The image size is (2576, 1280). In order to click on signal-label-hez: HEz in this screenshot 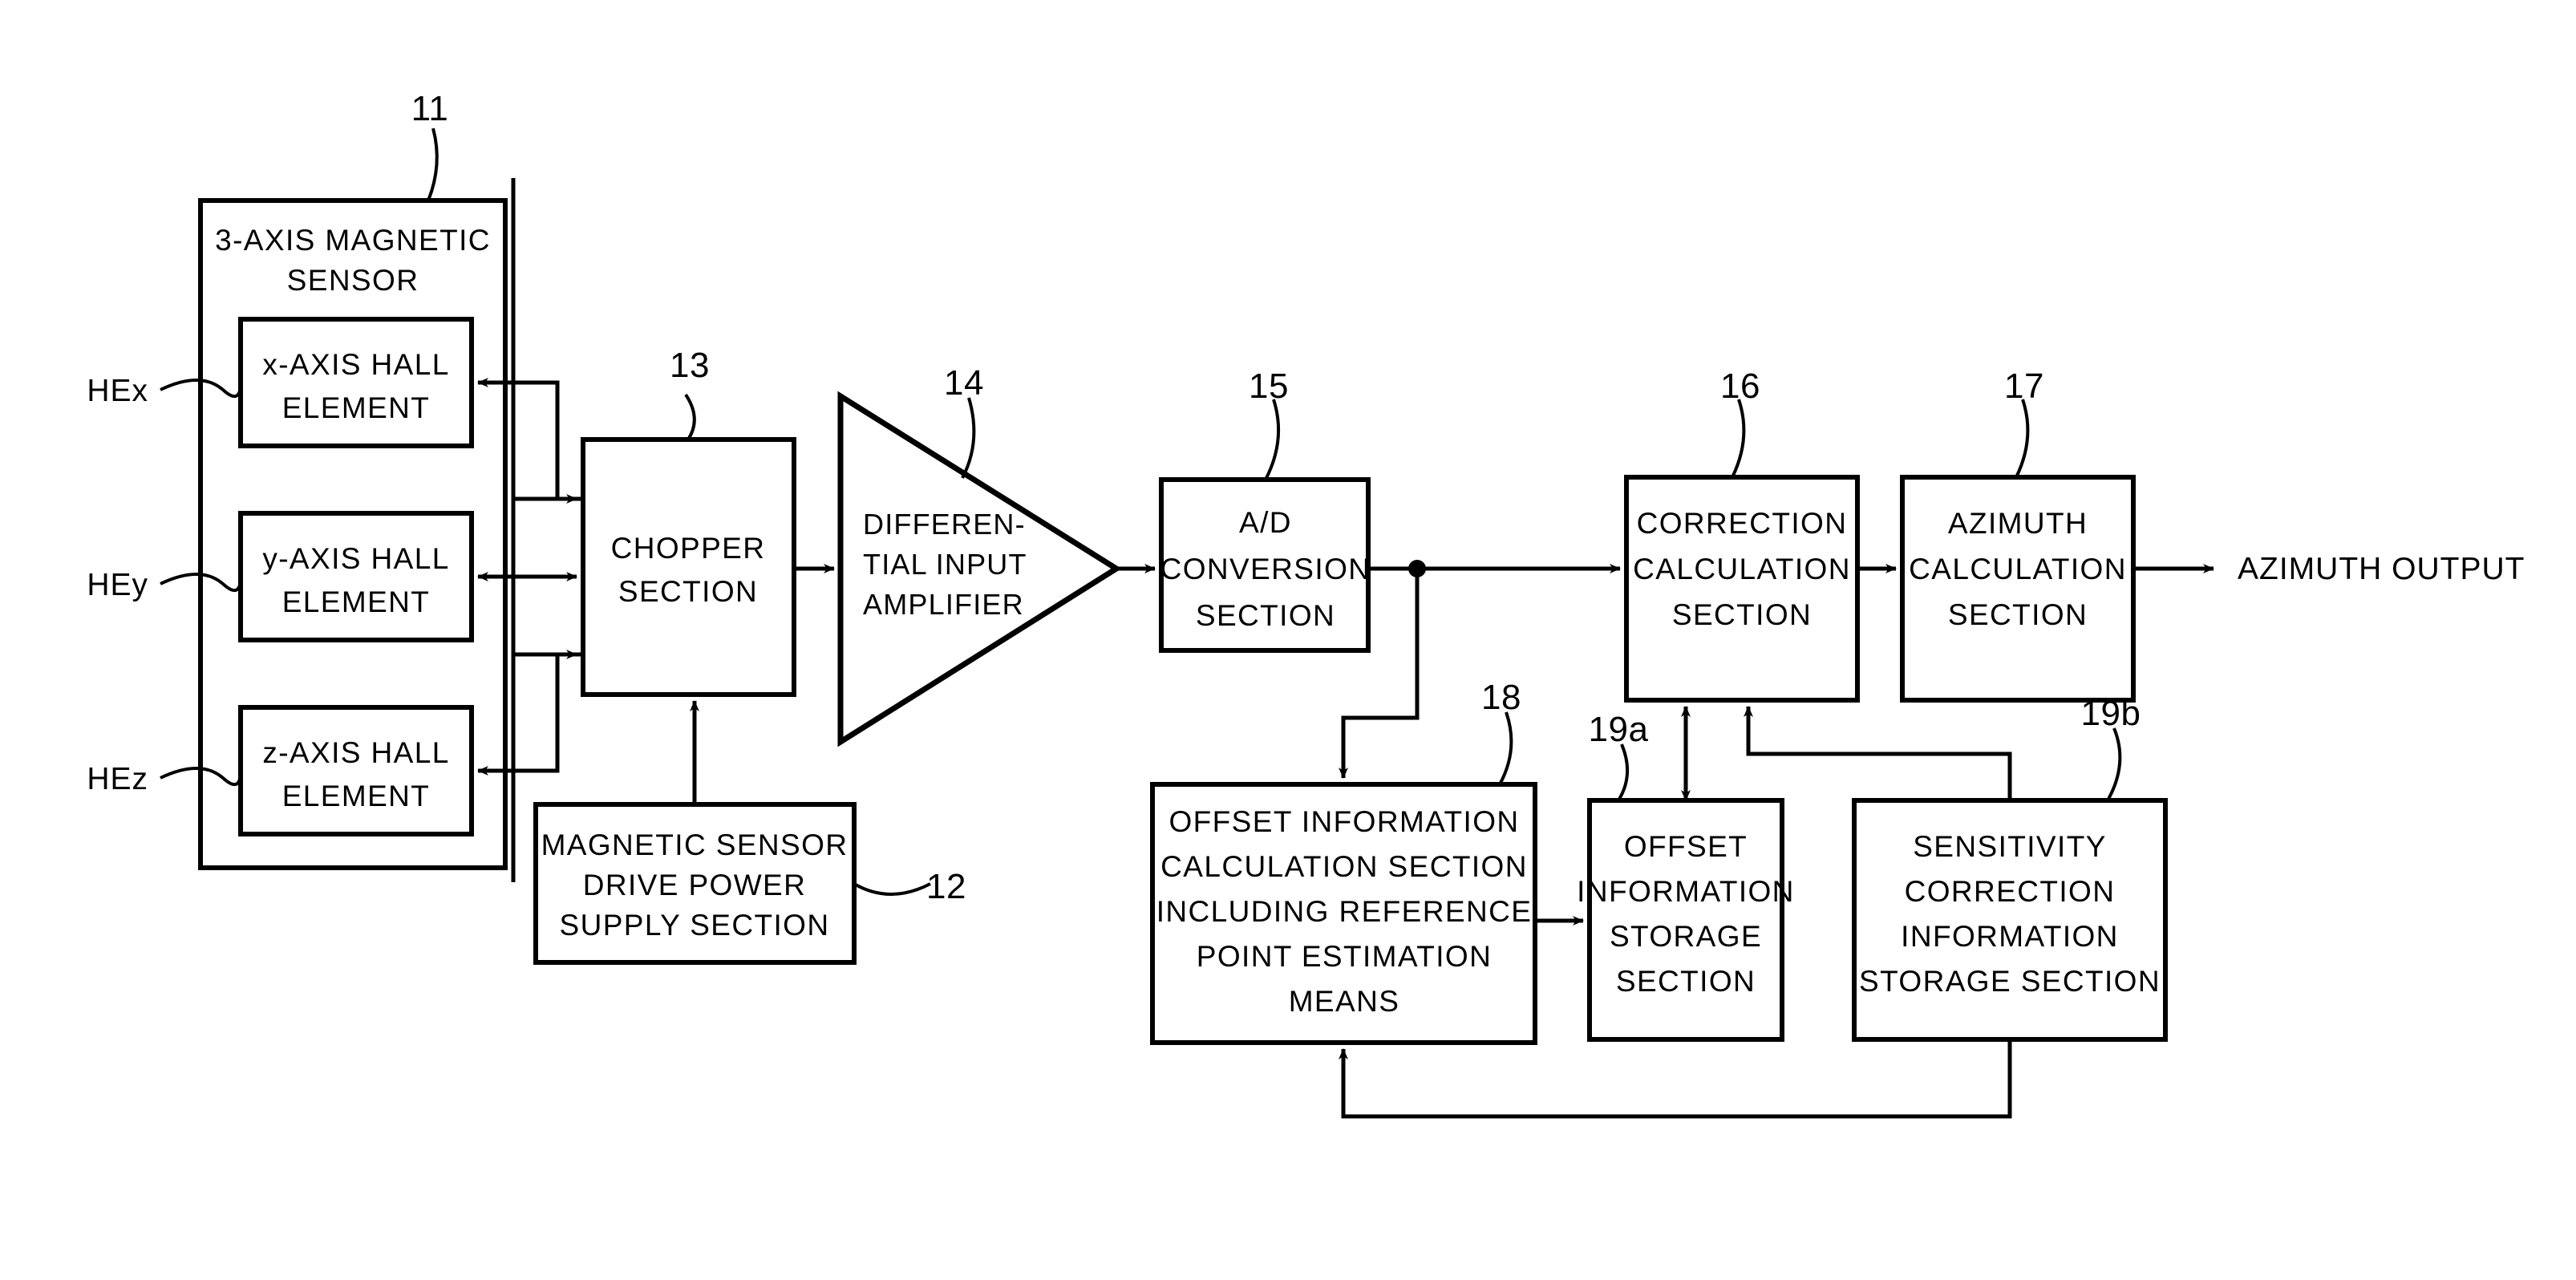, I will do `click(118, 779)`.